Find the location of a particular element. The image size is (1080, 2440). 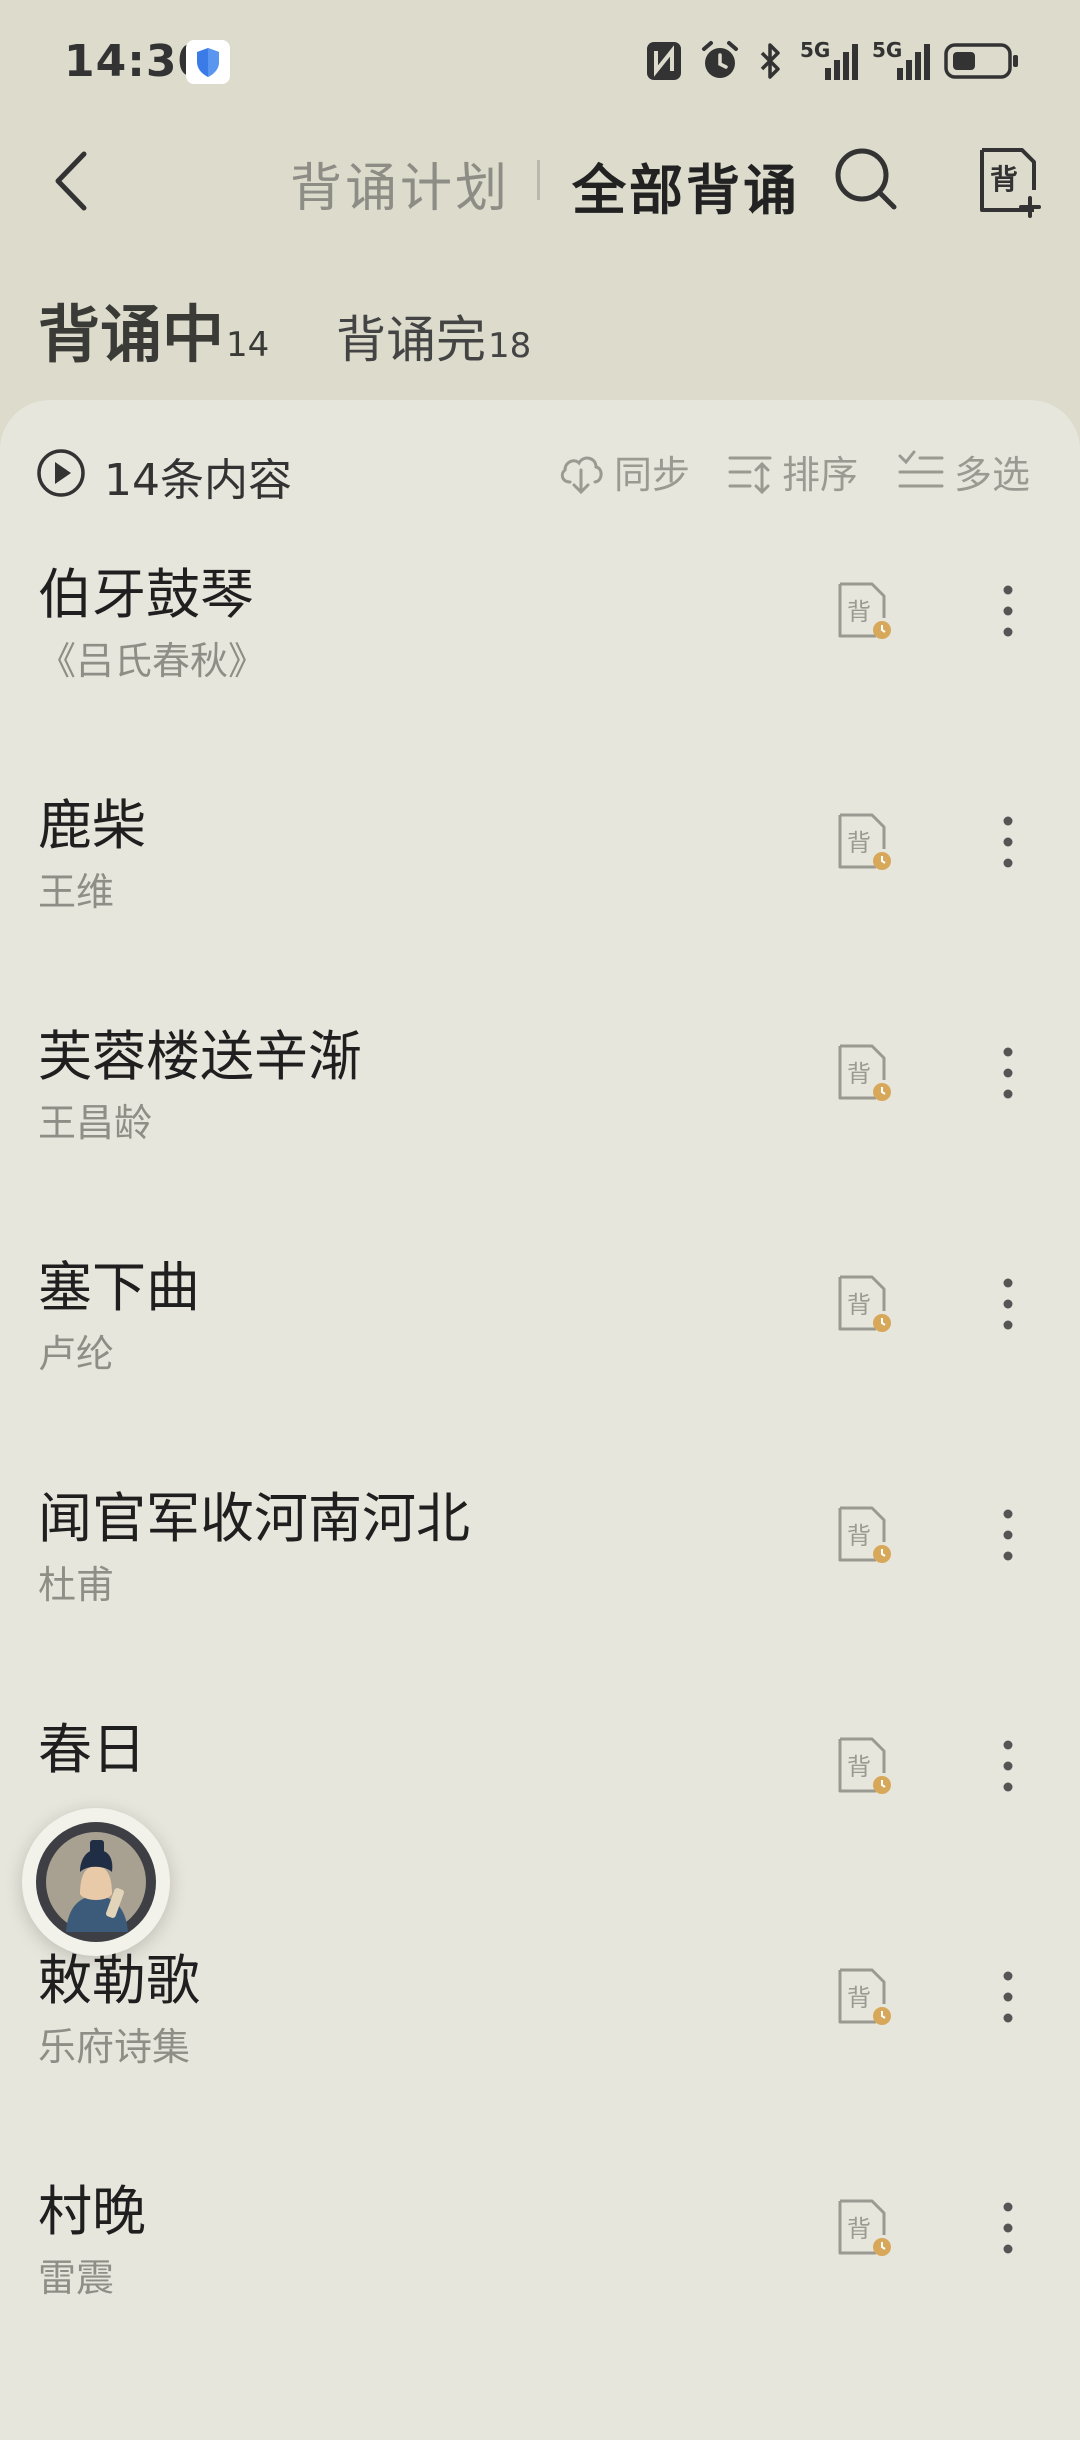

list-item: 闻官军收河南河北杜甫 背 is located at coordinates (540, 1589).